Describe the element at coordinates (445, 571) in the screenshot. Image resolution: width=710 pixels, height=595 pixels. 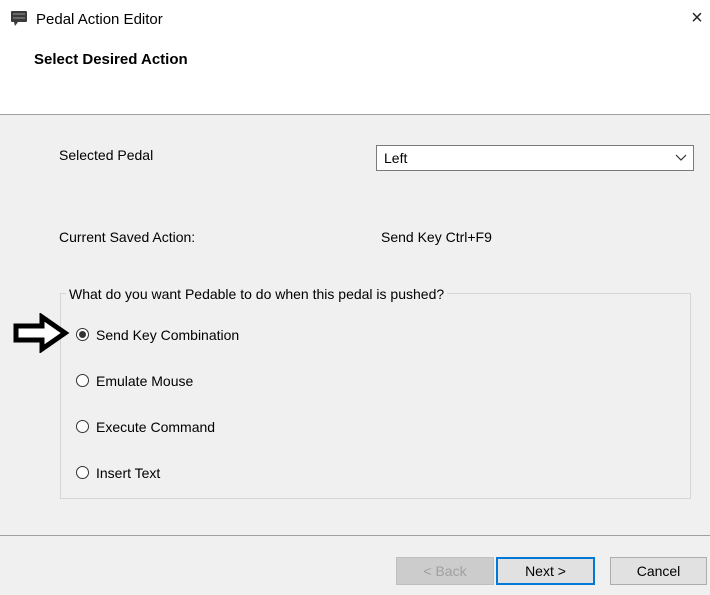
I see `back-button: < Back` at that location.